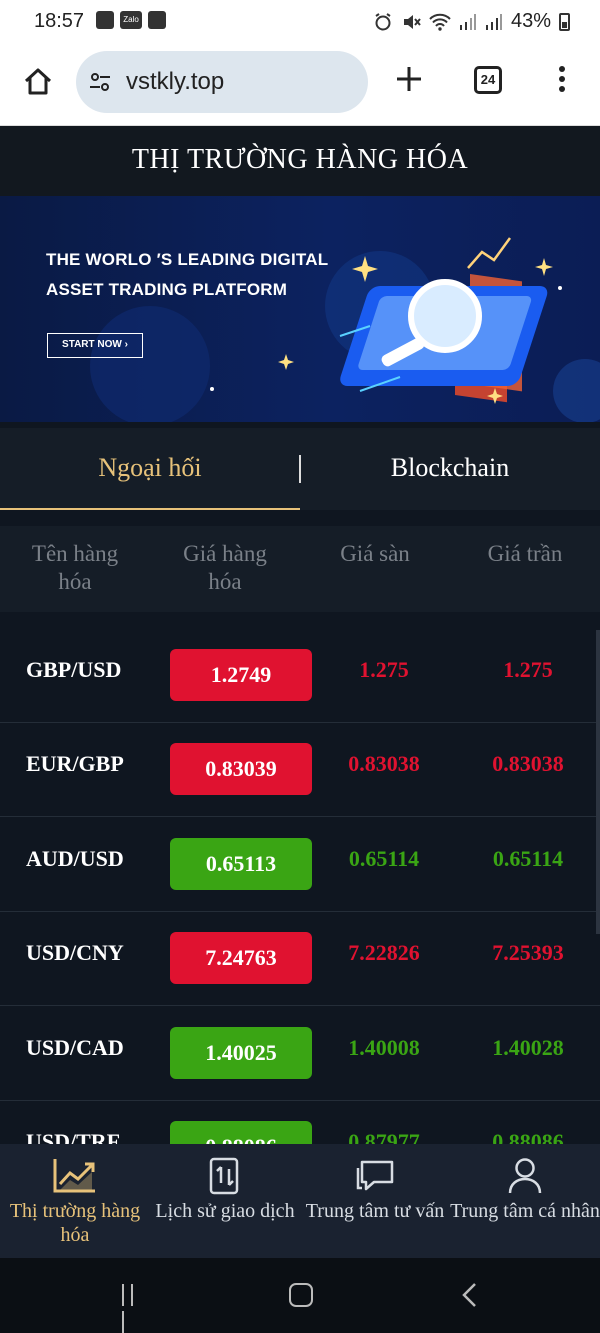 This screenshot has width=600, height=1333. I want to click on floor-price: 1.40008, so click(384, 1047).